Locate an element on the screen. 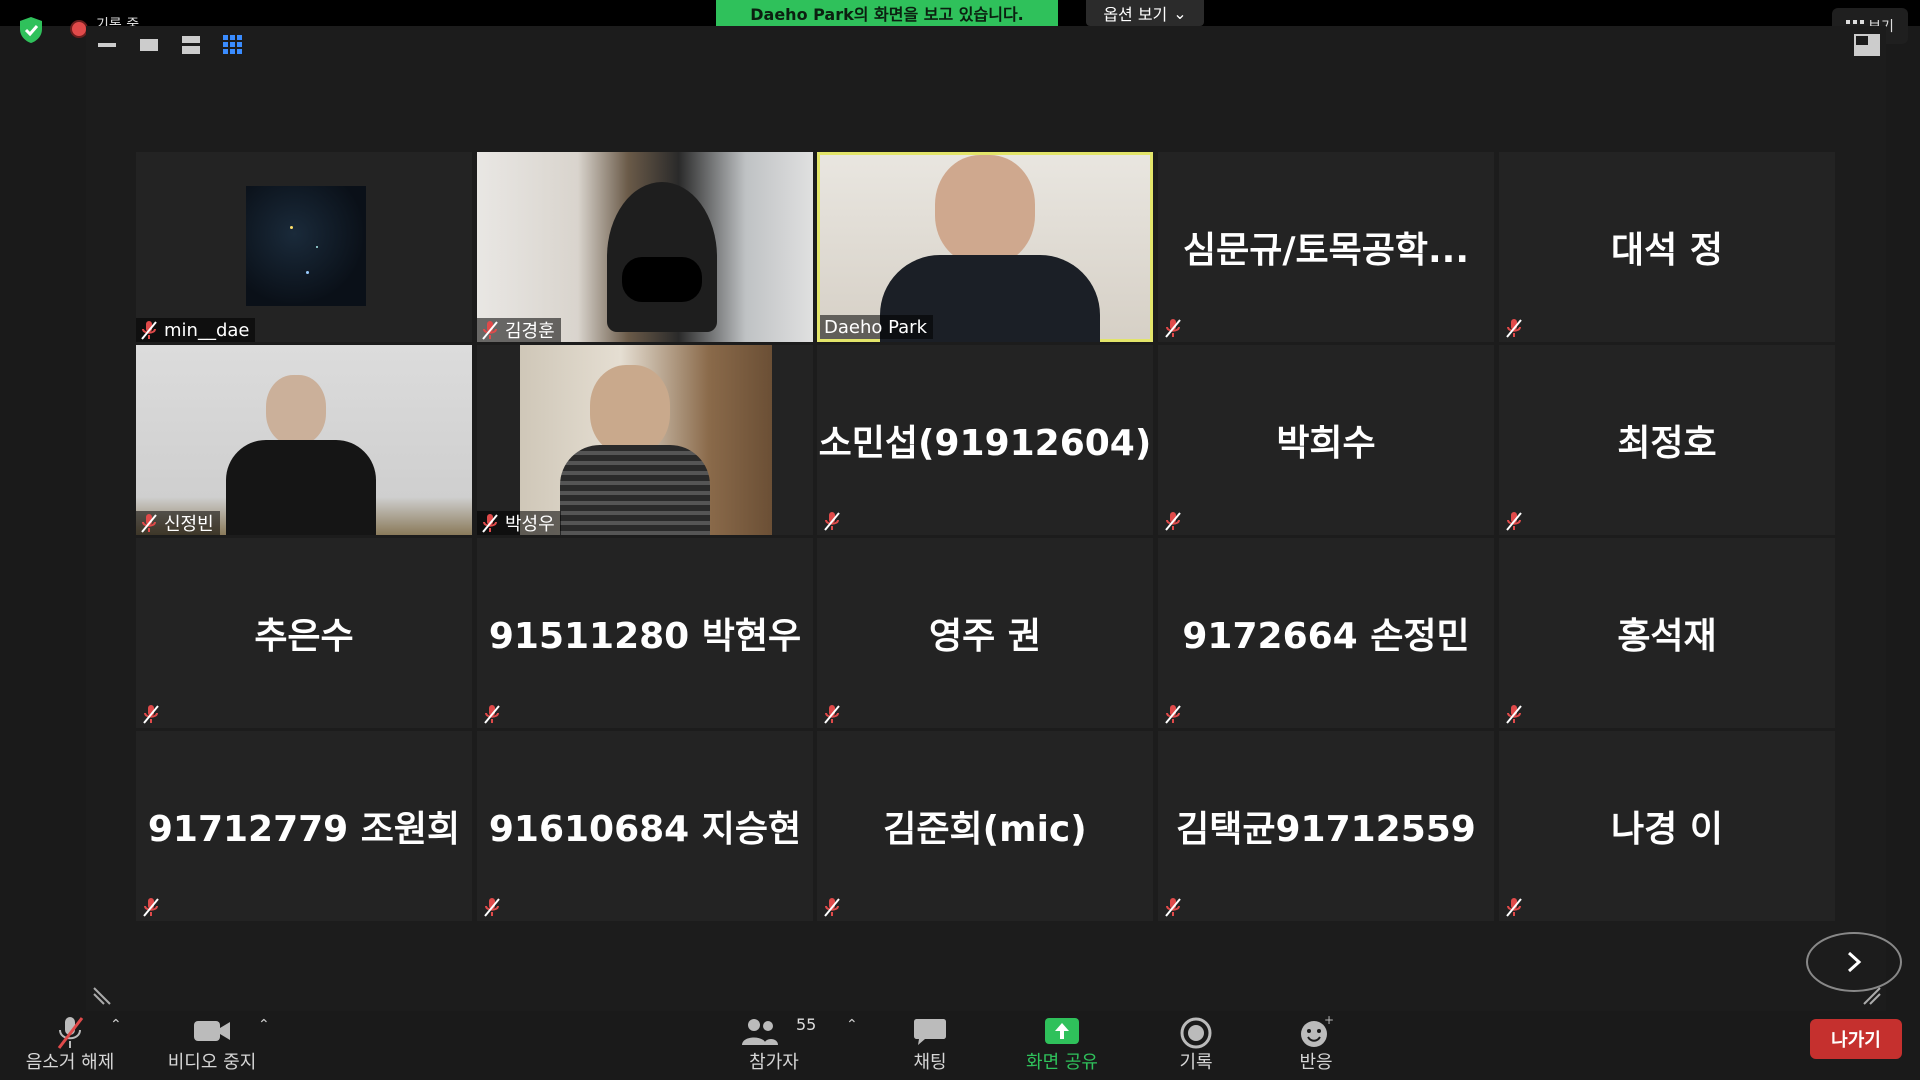 Image resolution: width=1920 pixels, height=1080 pixels. participant-display-name: 91511280 박현우 is located at coordinates (645, 636).